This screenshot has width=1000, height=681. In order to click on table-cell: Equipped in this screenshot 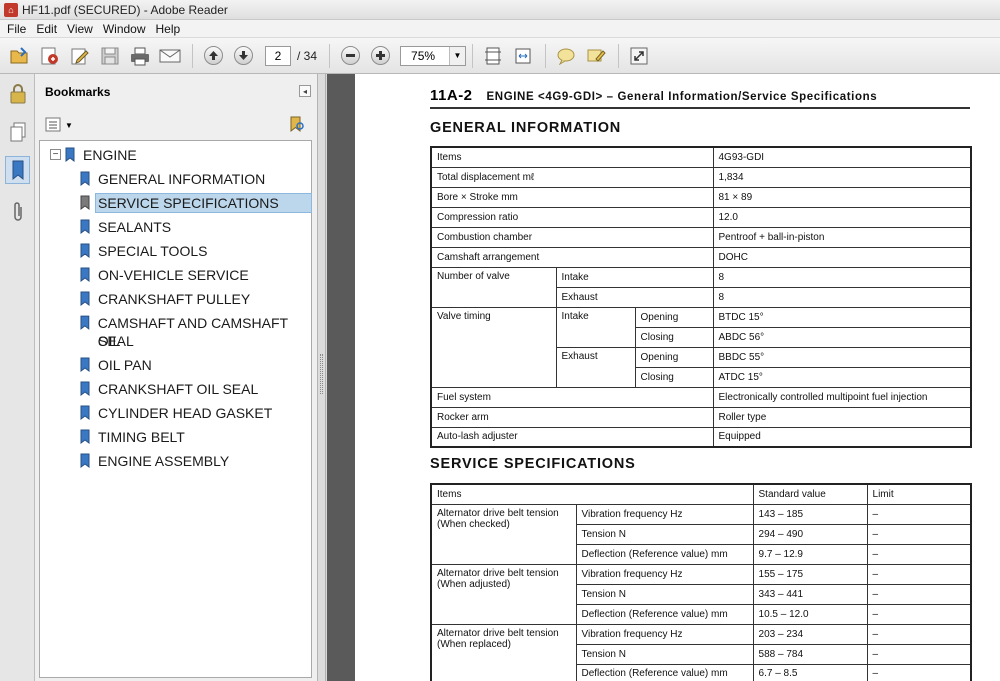, I will do `click(842, 437)`.